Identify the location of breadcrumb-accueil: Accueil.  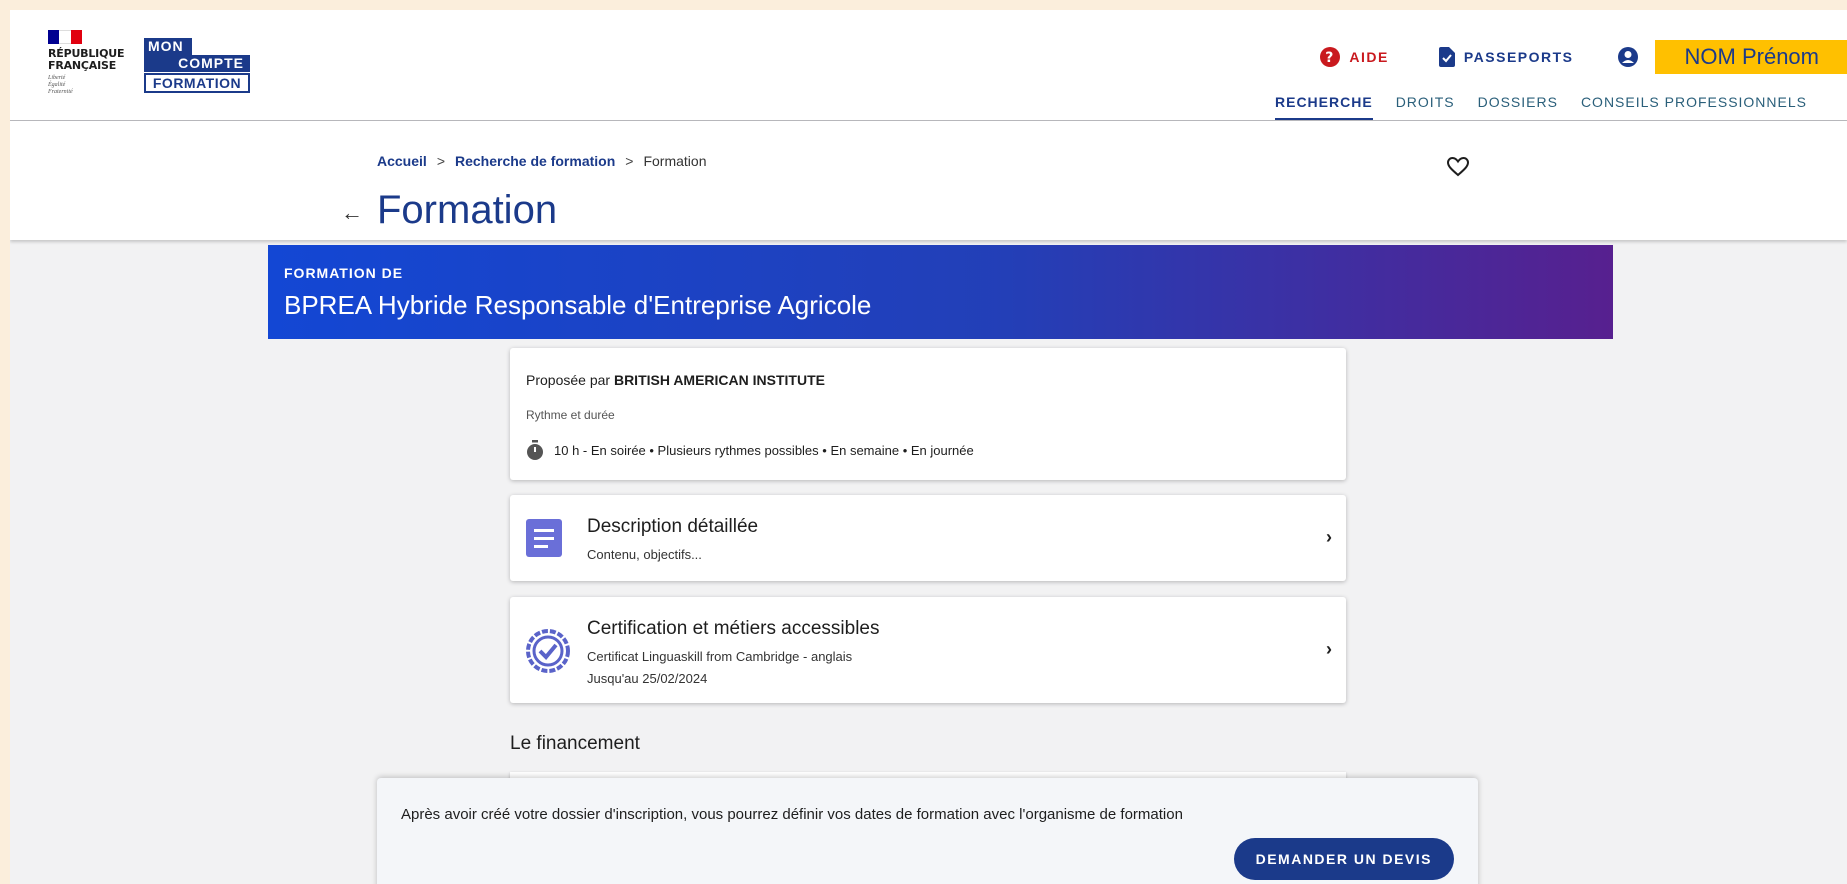
(402, 161).